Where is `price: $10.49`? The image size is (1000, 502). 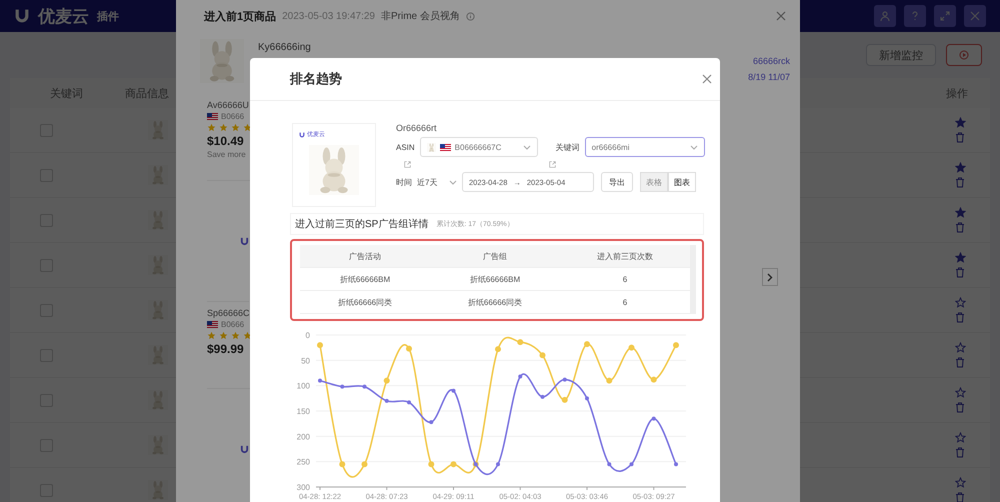 price: $10.49 is located at coordinates (226, 141).